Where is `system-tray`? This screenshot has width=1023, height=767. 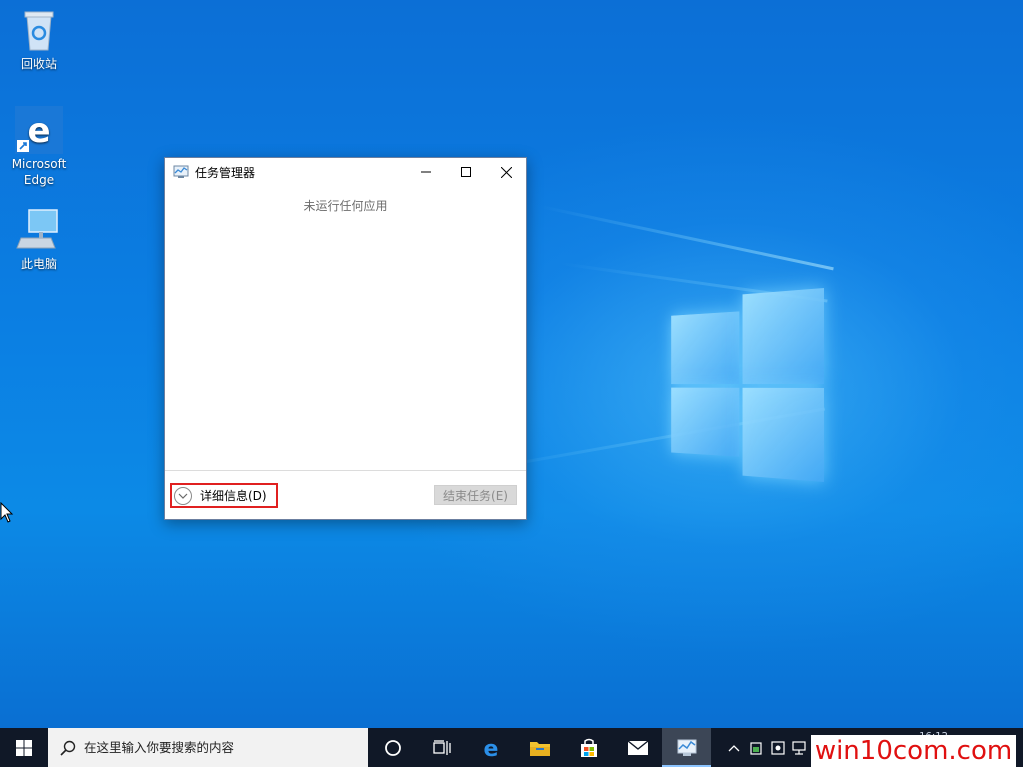
system-tray is located at coordinates (767, 747).